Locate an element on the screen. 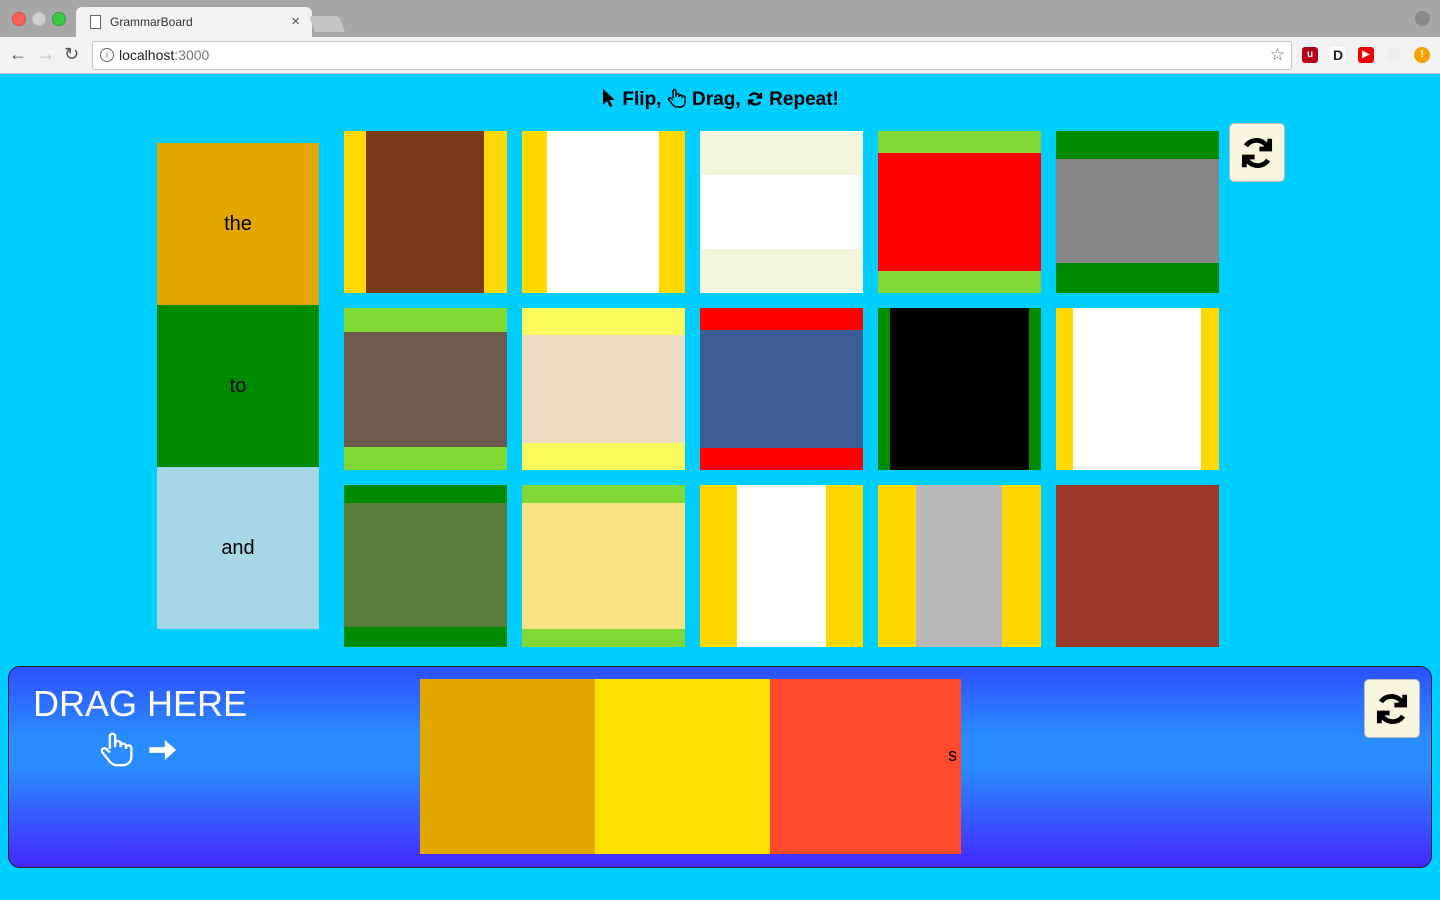 The width and height of the screenshot is (1440, 900). minimize-window-button is located at coordinates (39, 19).